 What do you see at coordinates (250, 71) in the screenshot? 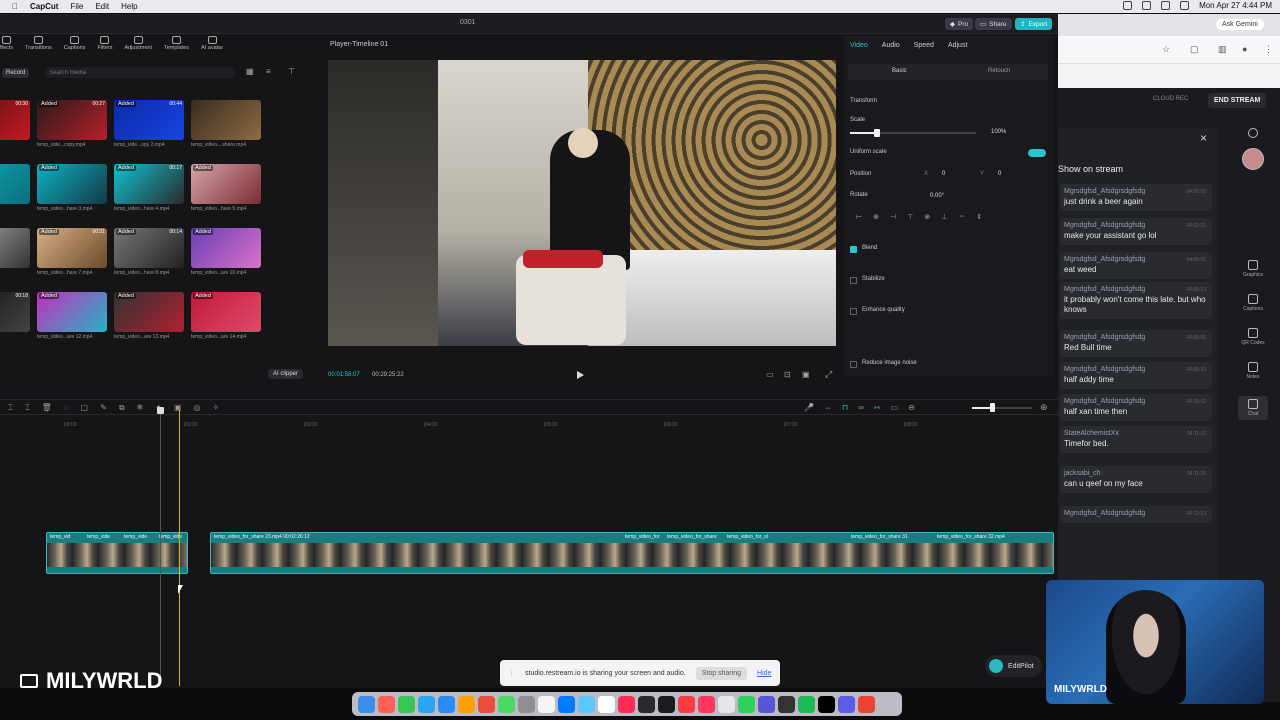
I see `grid-view-icon: ▦` at bounding box center [250, 71].